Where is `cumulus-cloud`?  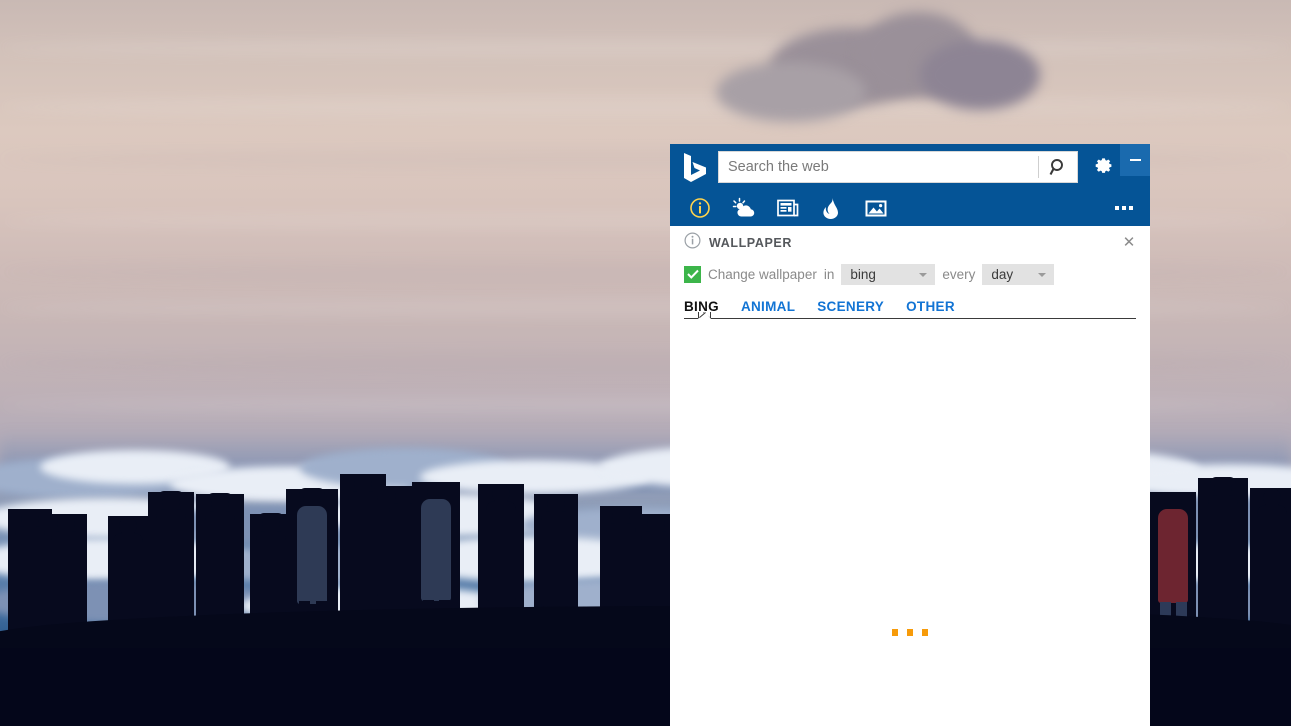 cumulus-cloud is located at coordinates (830, 70).